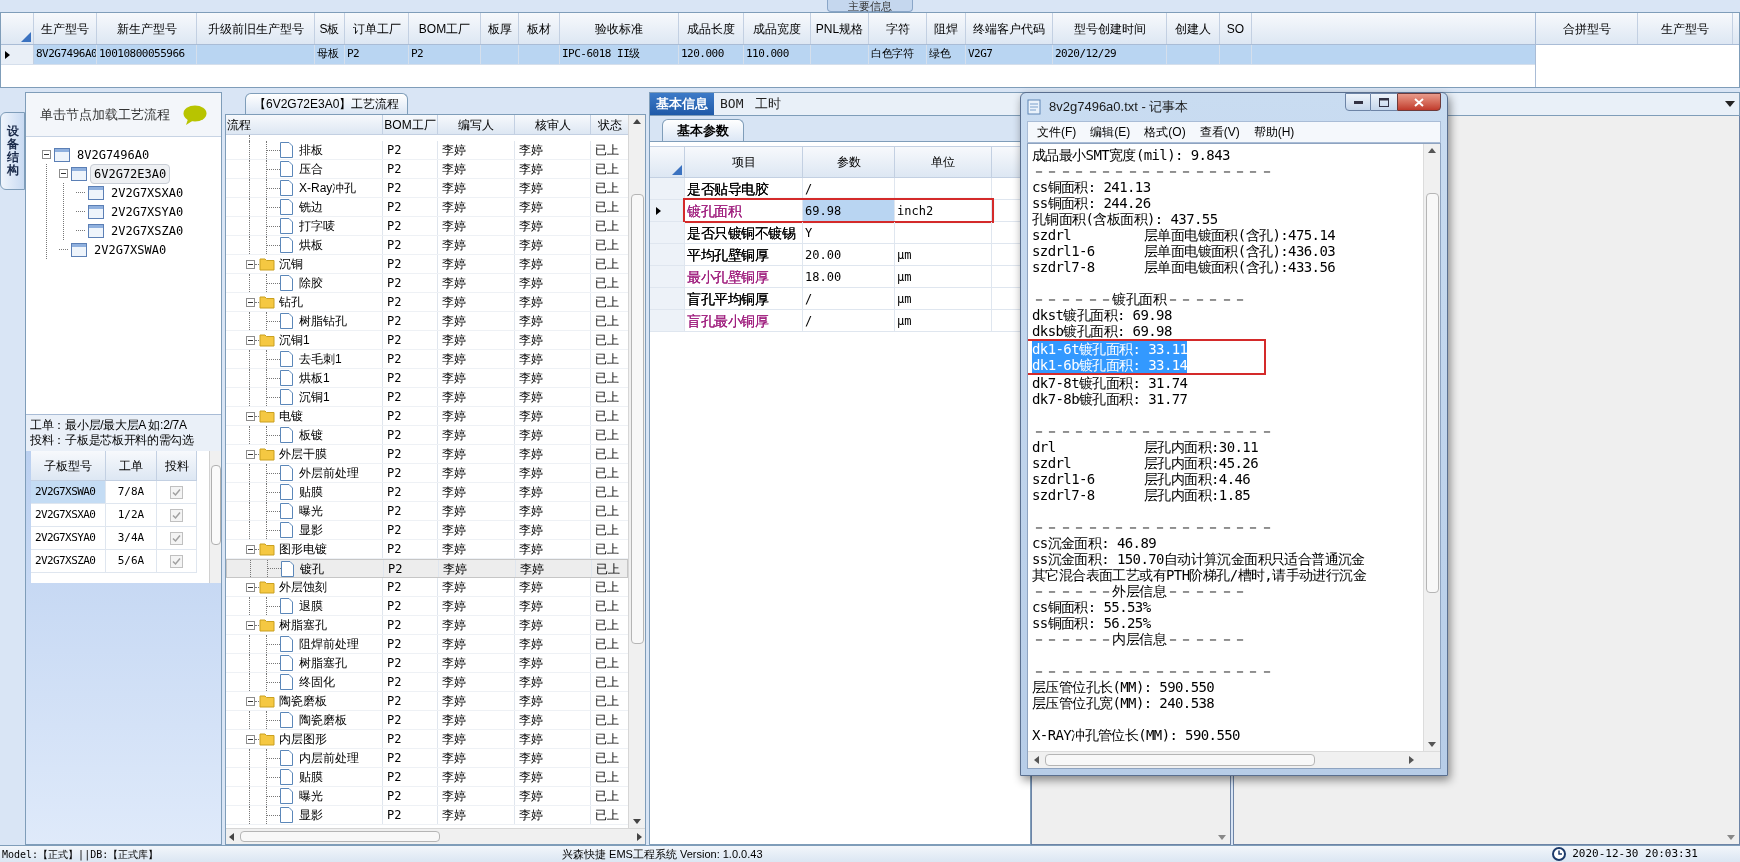 This screenshot has width=1740, height=862. What do you see at coordinates (427, 606) in the screenshot?
I see `flow-row: 退膜 P2 李婷 李婷 已上` at bounding box center [427, 606].